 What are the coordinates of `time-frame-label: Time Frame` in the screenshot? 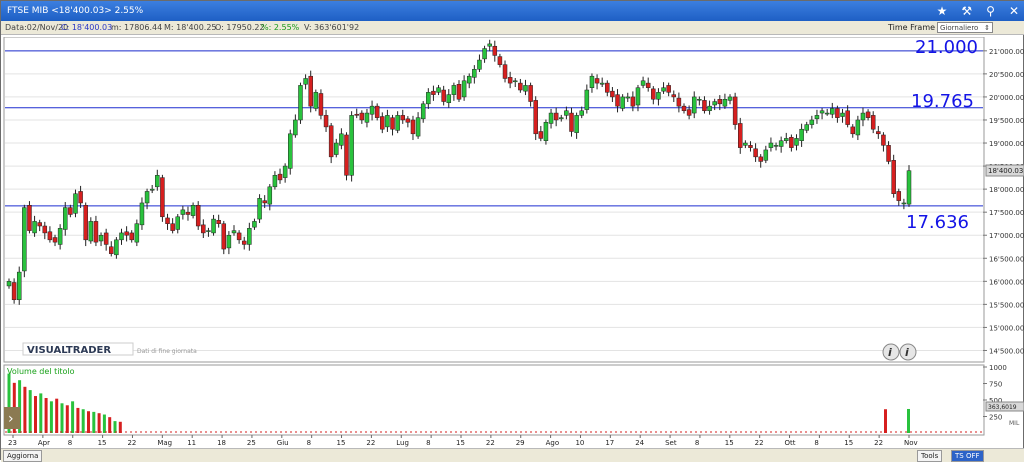 It's located at (912, 27).